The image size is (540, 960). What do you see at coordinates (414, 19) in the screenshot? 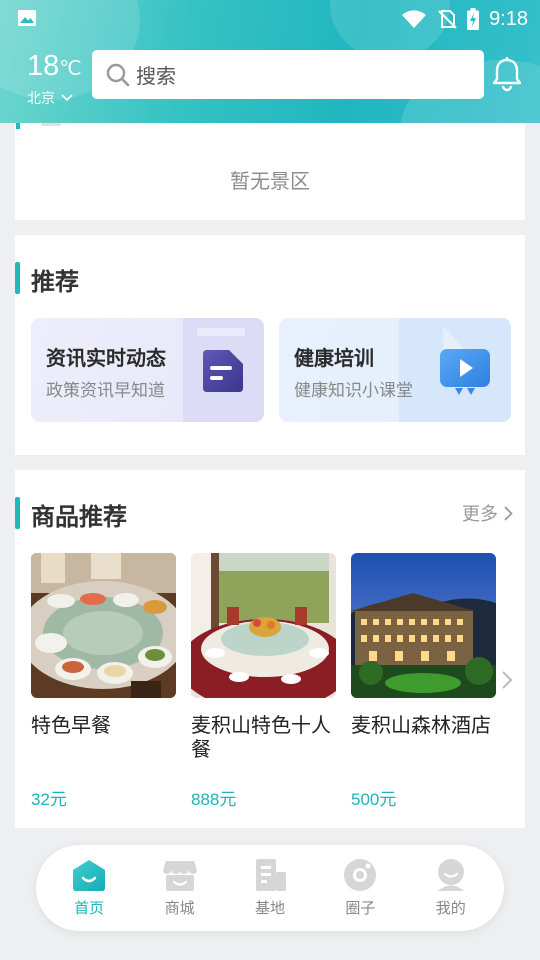
I see `wifi-icon` at bounding box center [414, 19].